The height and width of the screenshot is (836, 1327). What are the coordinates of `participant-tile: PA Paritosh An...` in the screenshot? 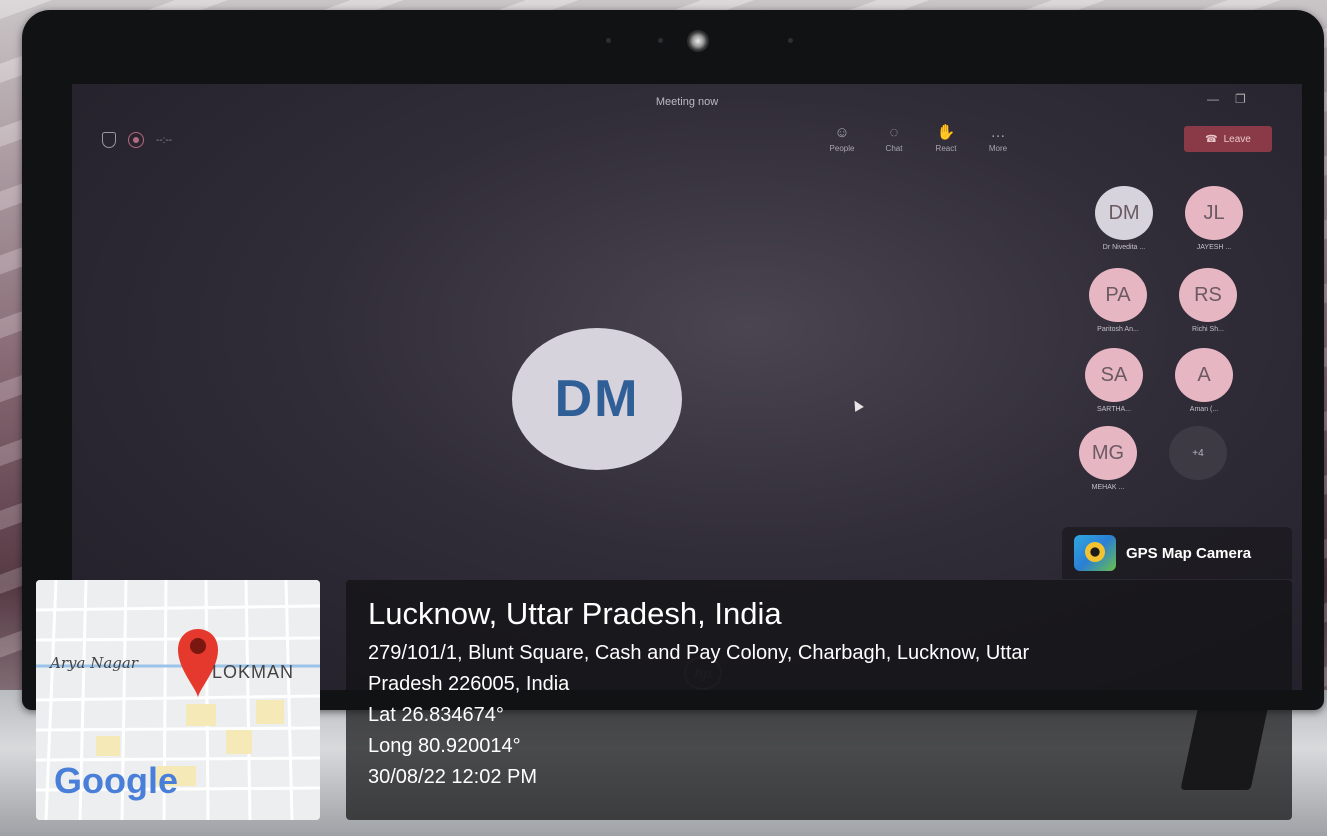 It's located at (1118, 308).